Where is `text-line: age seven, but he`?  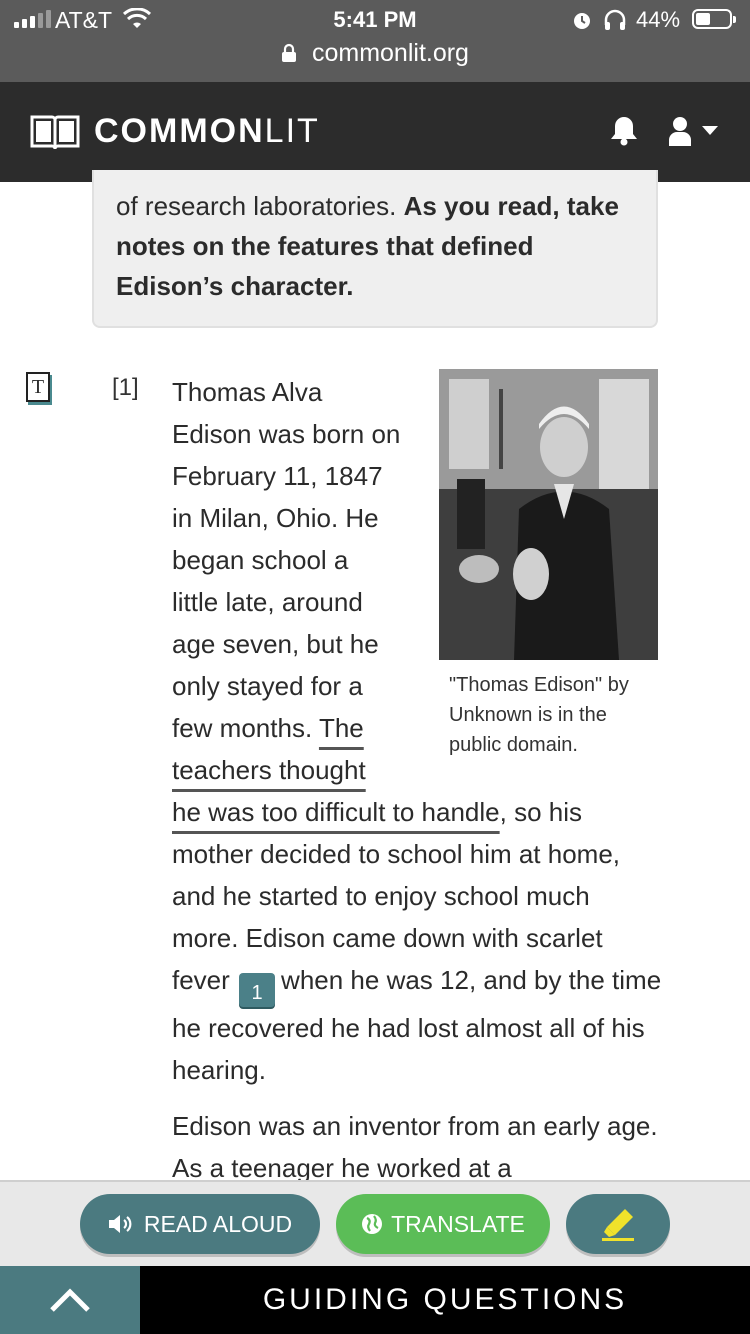
text-line: age seven, but he is located at coordinates (275, 644).